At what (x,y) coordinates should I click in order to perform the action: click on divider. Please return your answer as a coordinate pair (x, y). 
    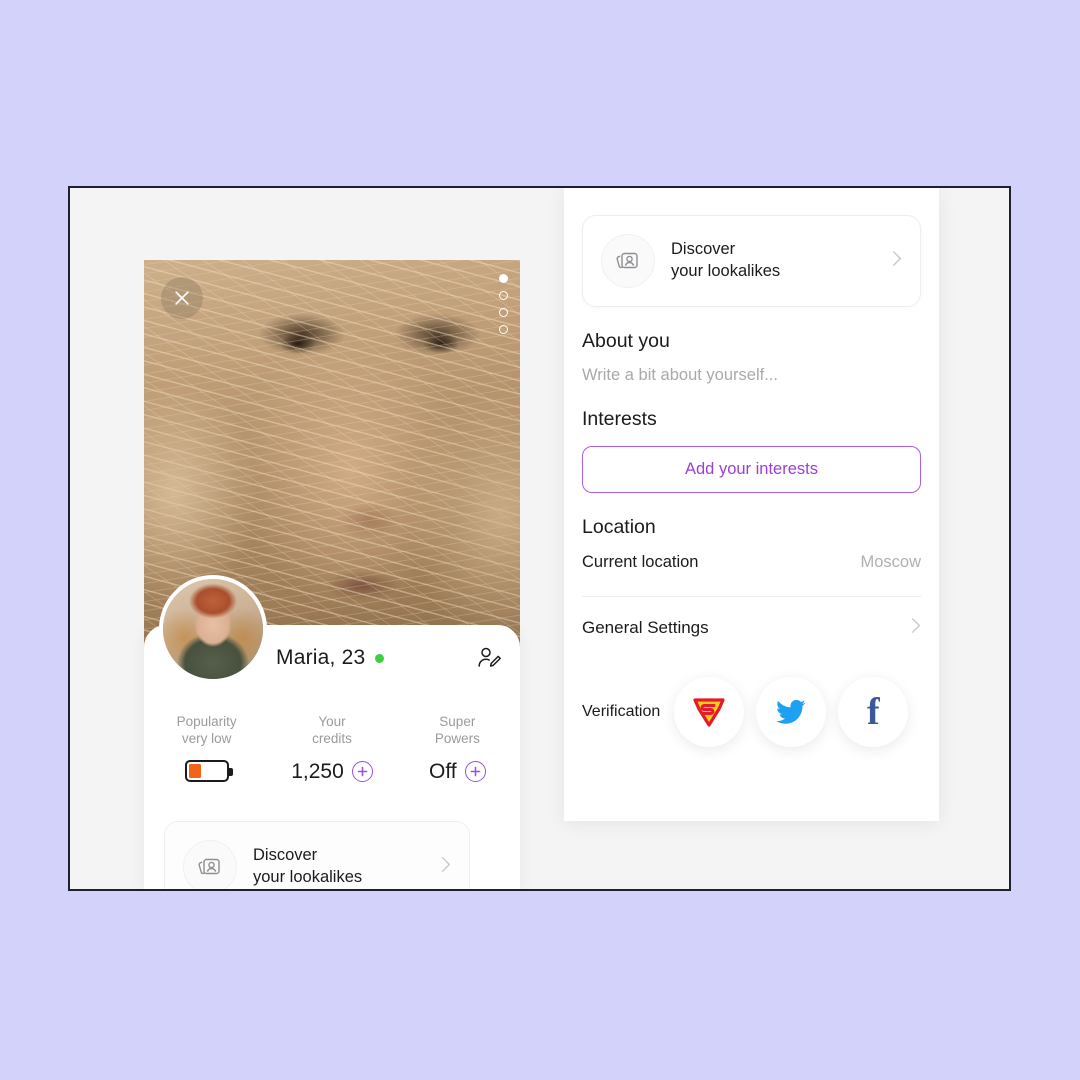
    Looking at the image, I should click on (751, 596).